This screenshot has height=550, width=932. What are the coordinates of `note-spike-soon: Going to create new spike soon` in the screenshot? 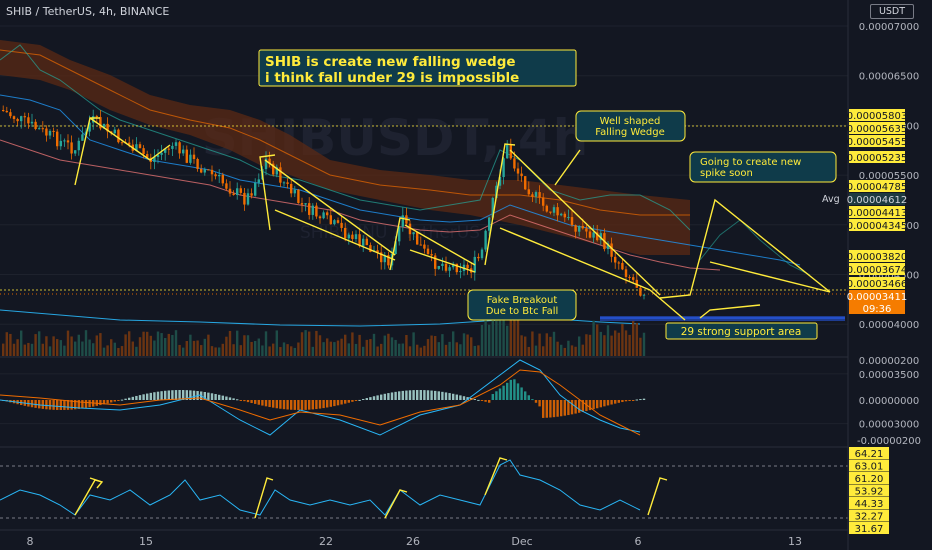 It's located at (763, 167).